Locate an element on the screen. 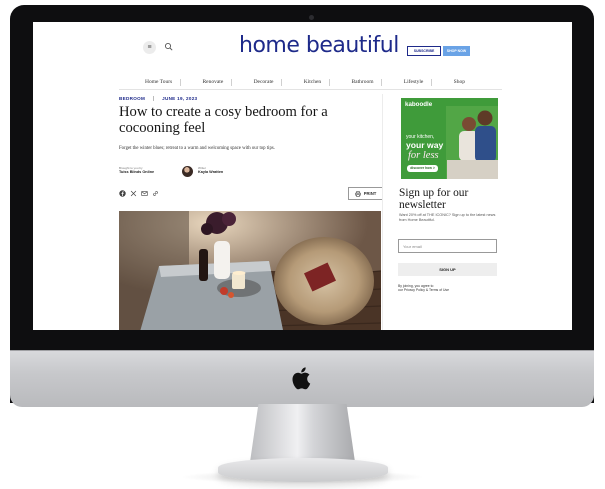  share-row is located at coordinates (139, 193).